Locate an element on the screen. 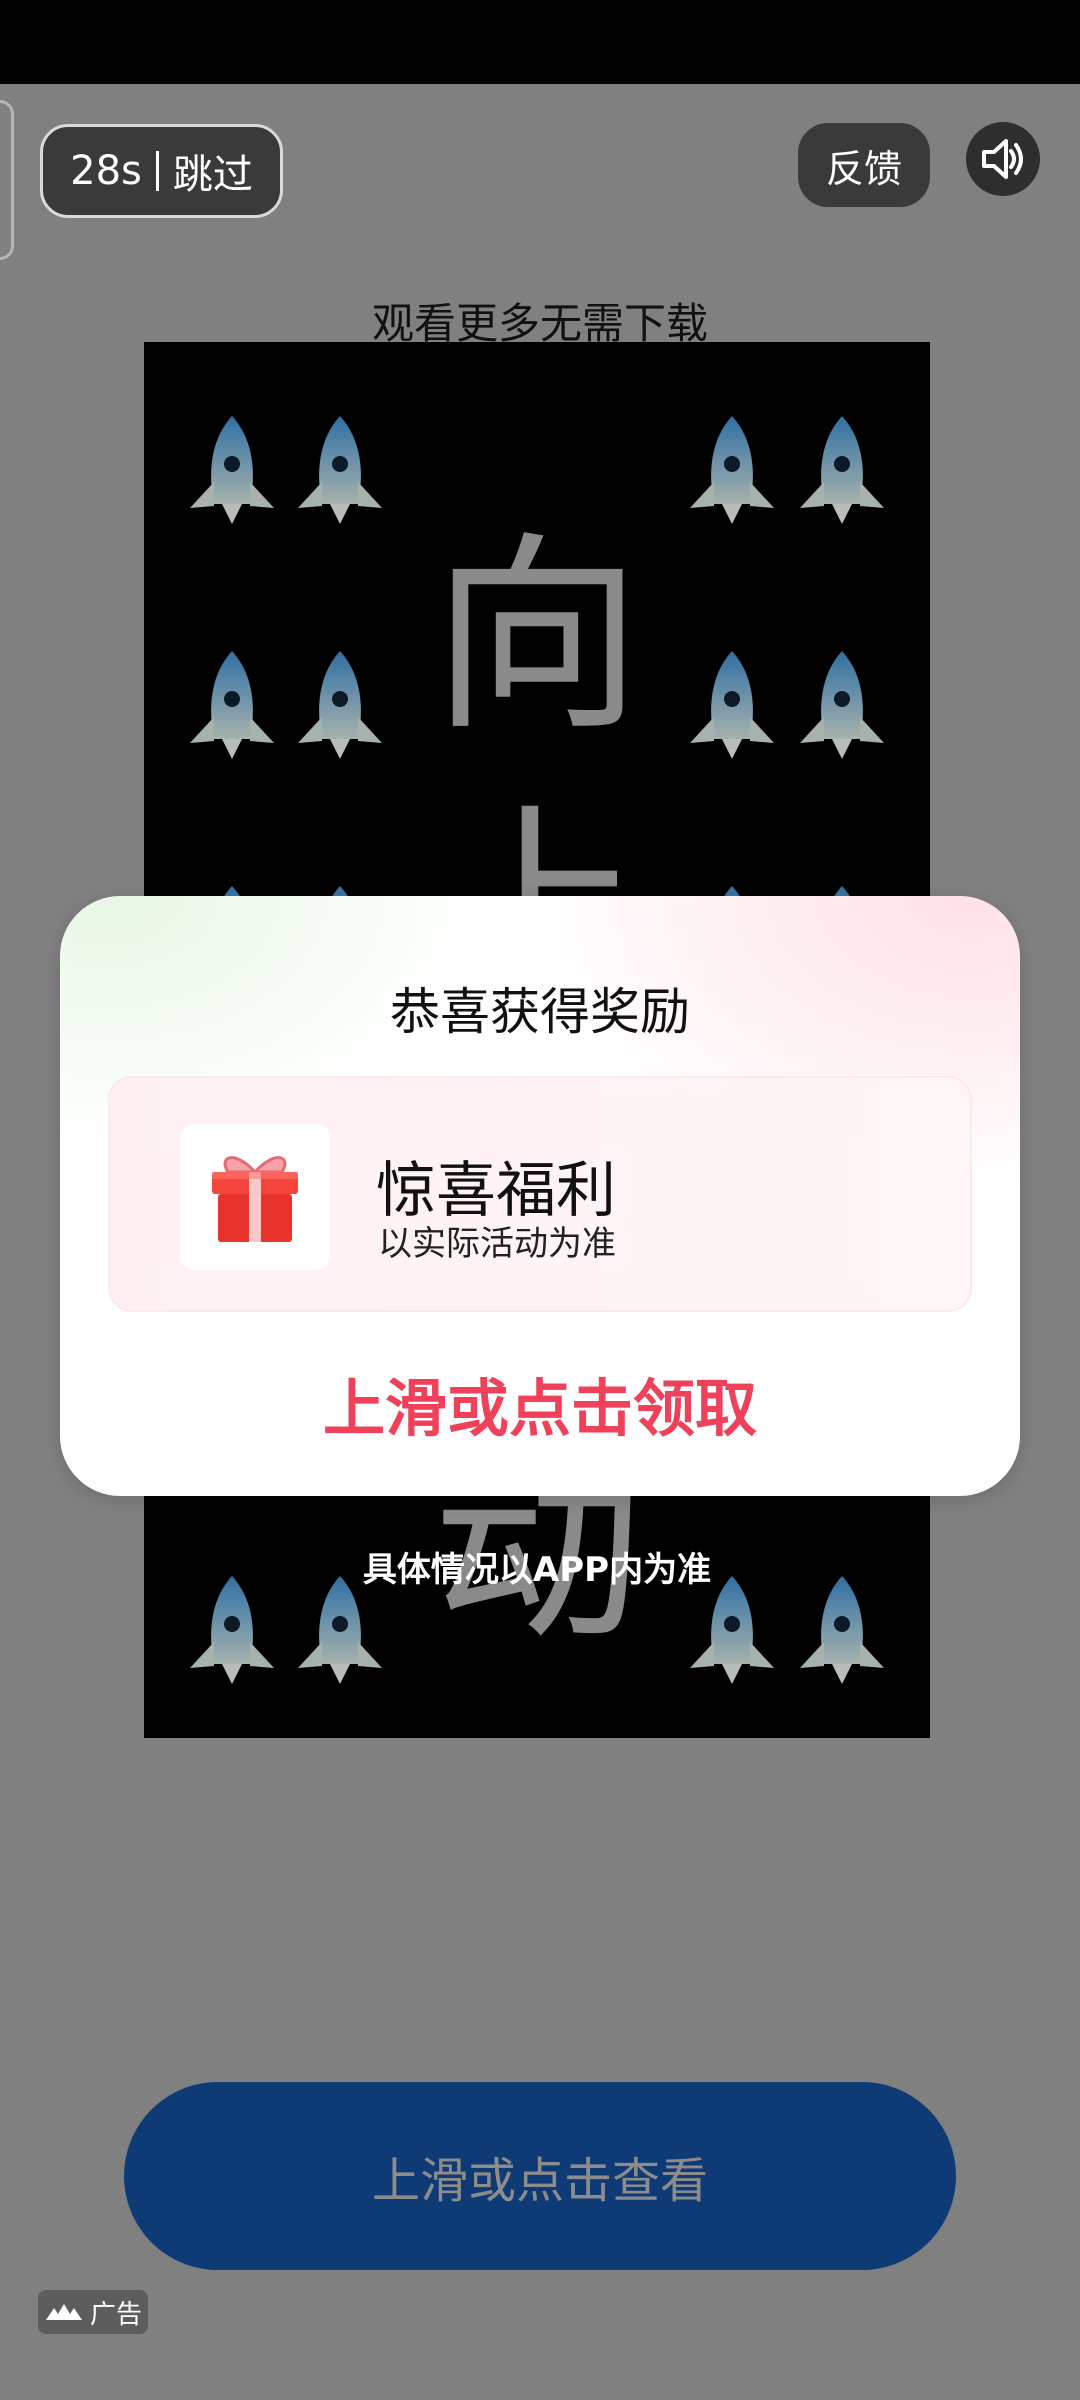 This screenshot has width=1080, height=2400. status-bar is located at coordinates (540, 42).